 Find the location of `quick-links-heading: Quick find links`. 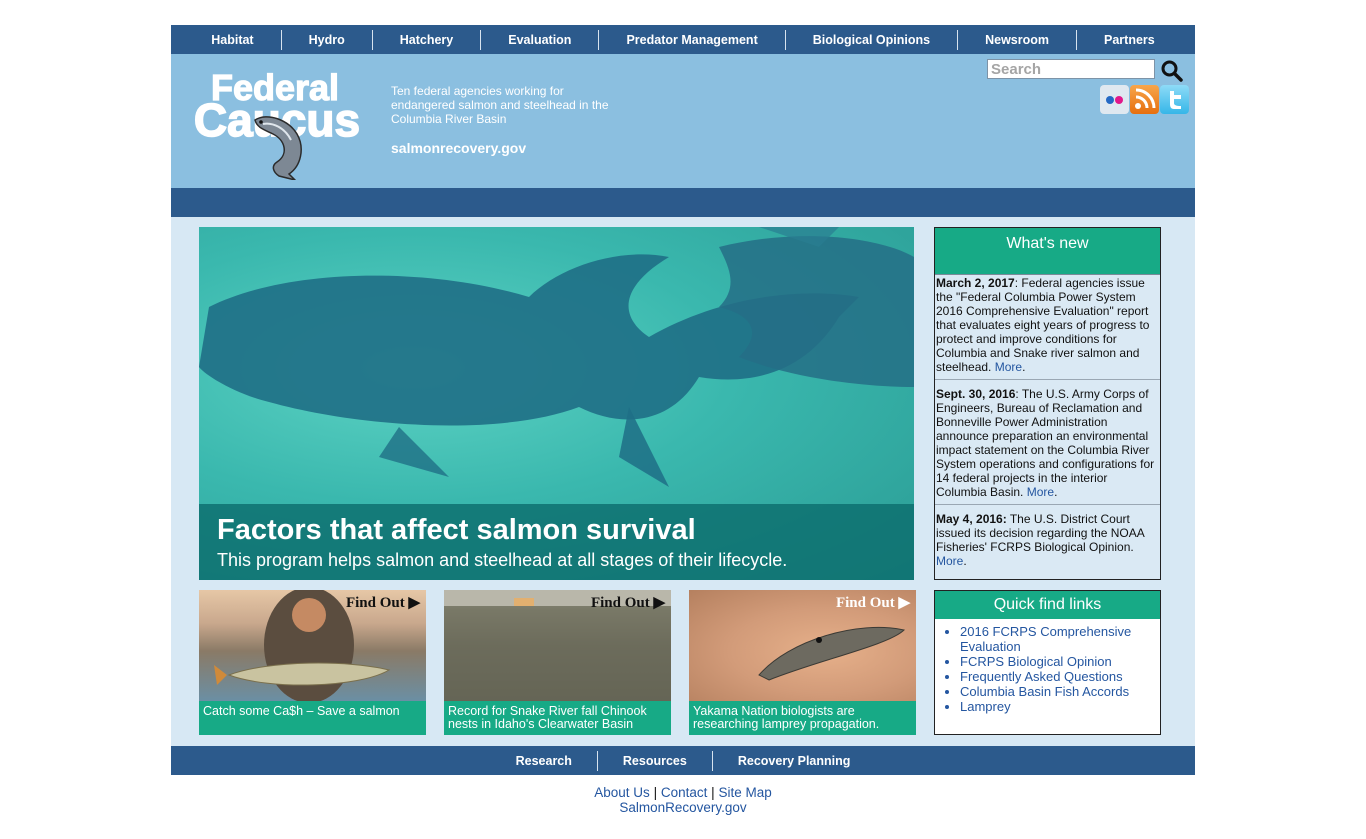

quick-links-heading: Quick find links is located at coordinates (1047, 605).